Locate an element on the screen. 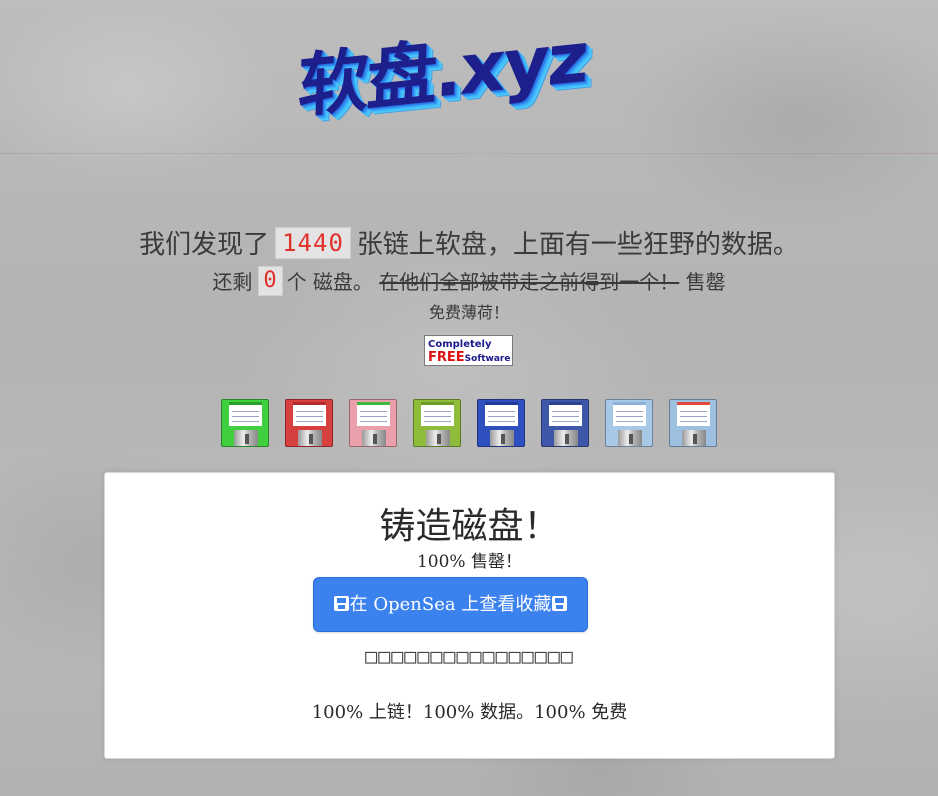 The image size is (938, 796). navy-floppy-icon is located at coordinates (565, 423).